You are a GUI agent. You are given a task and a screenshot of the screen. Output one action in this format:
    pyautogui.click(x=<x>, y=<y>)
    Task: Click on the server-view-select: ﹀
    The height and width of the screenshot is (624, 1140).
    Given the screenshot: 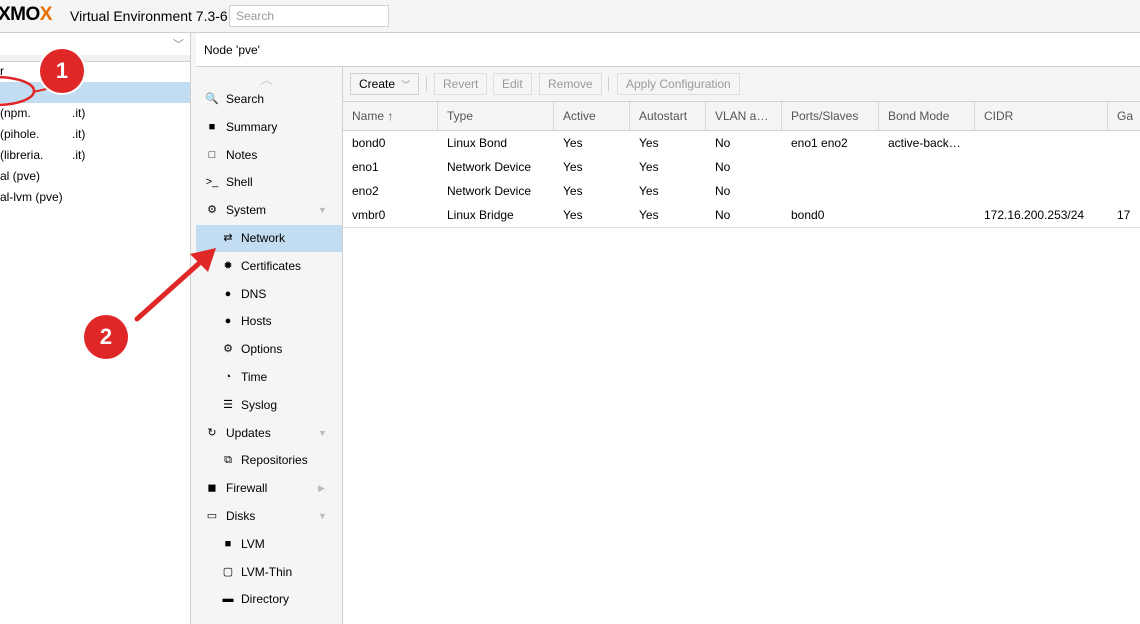 What is the action you would take?
    pyautogui.click(x=95, y=44)
    